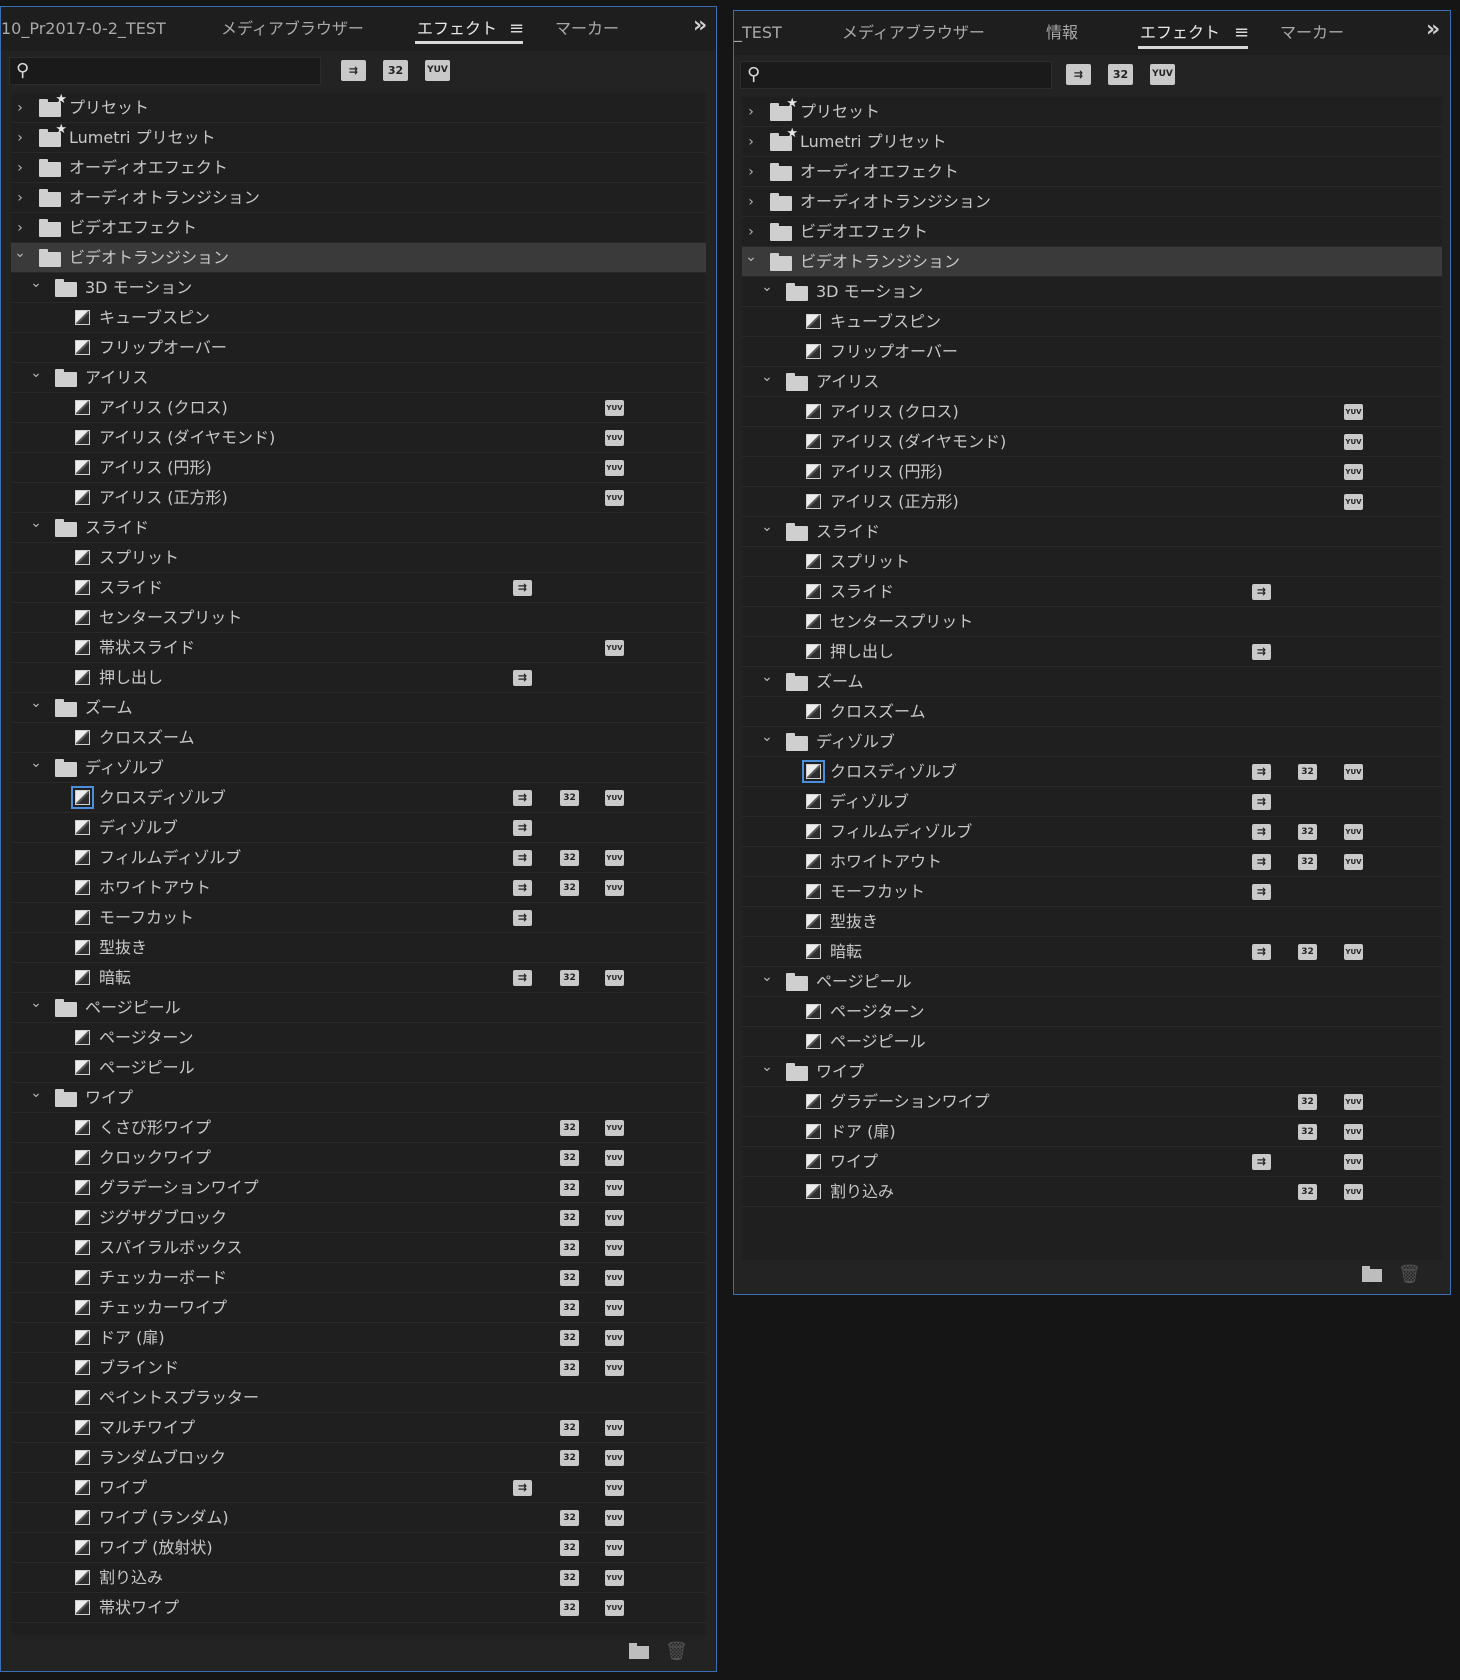  What do you see at coordinates (358, 138) in the screenshot?
I see `folder-row: › ★ Lumetri プリセット` at bounding box center [358, 138].